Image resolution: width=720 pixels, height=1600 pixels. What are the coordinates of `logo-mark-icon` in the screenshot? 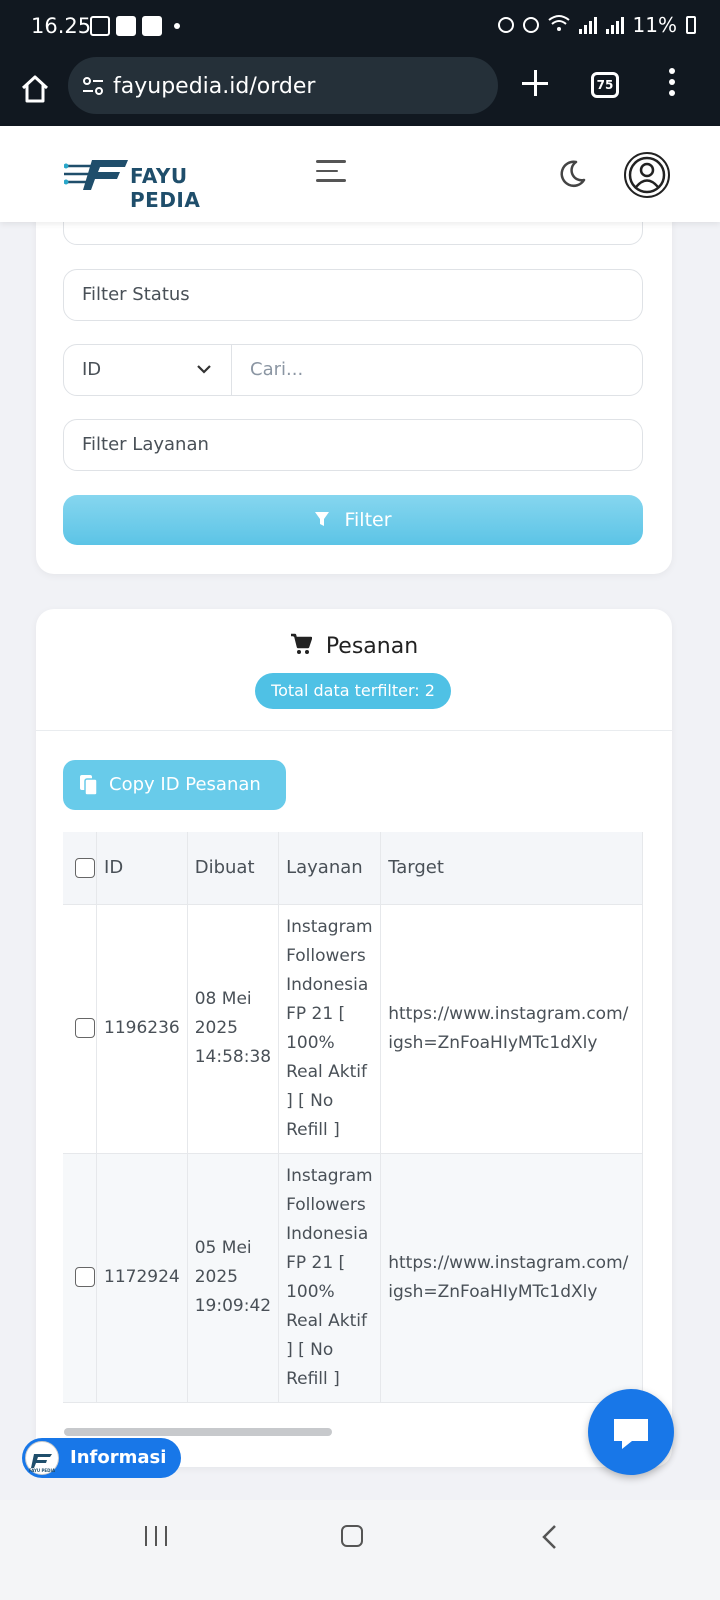 It's located at (95, 175).